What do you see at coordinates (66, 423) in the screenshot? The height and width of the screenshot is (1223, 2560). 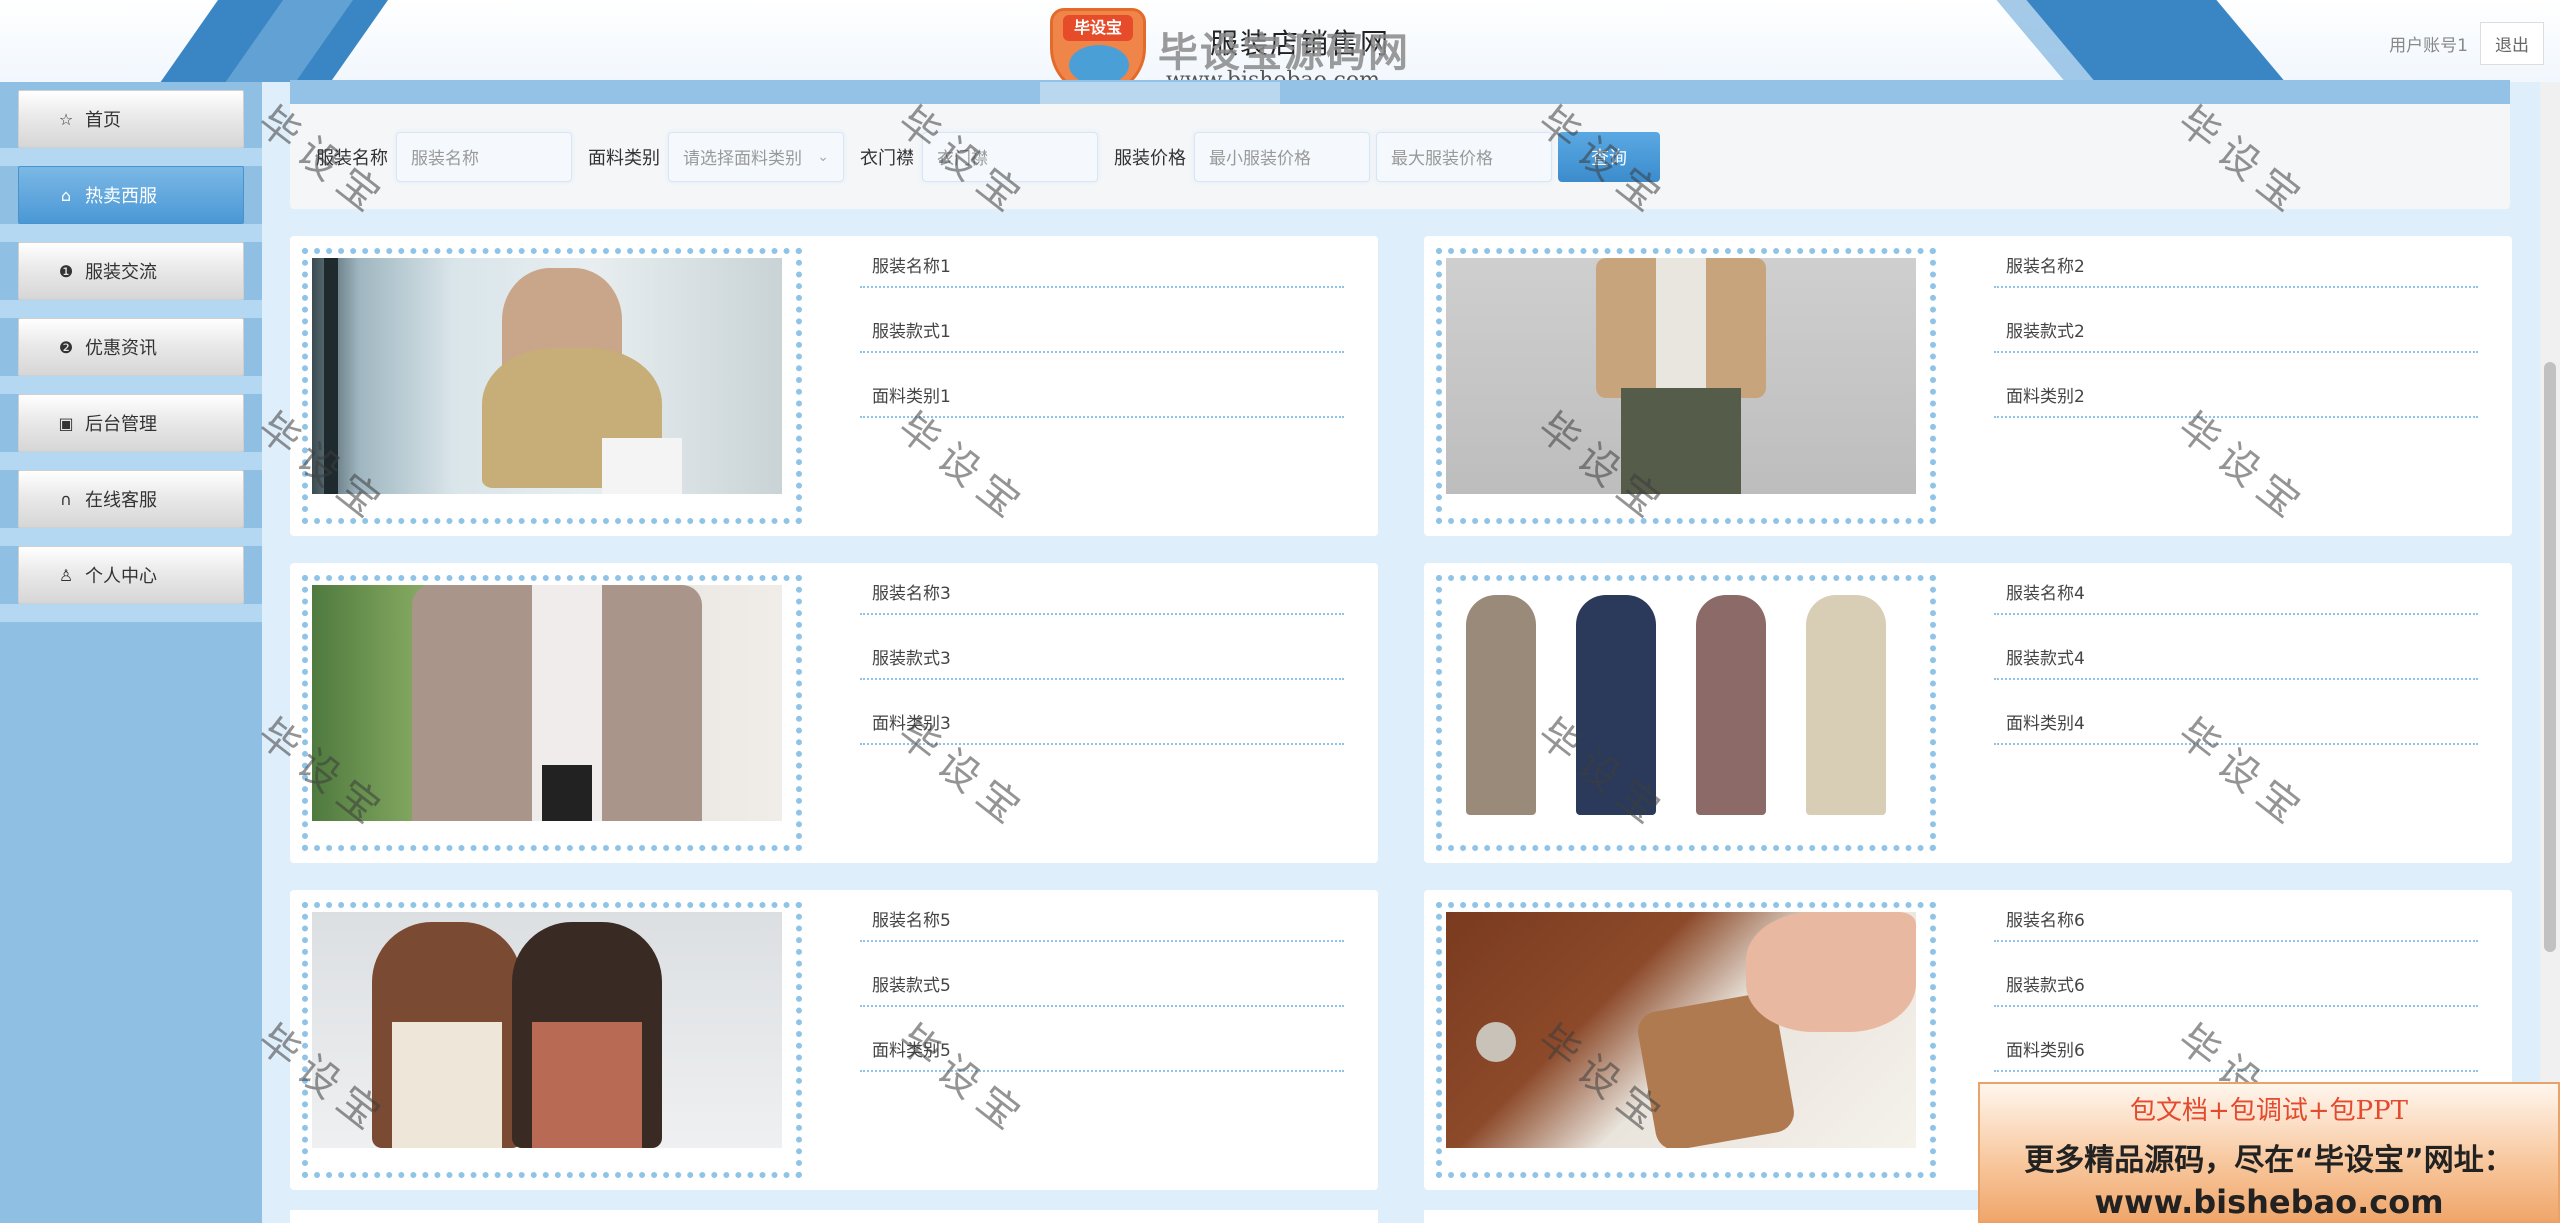 I see `briefcase-icon: ▣` at bounding box center [66, 423].